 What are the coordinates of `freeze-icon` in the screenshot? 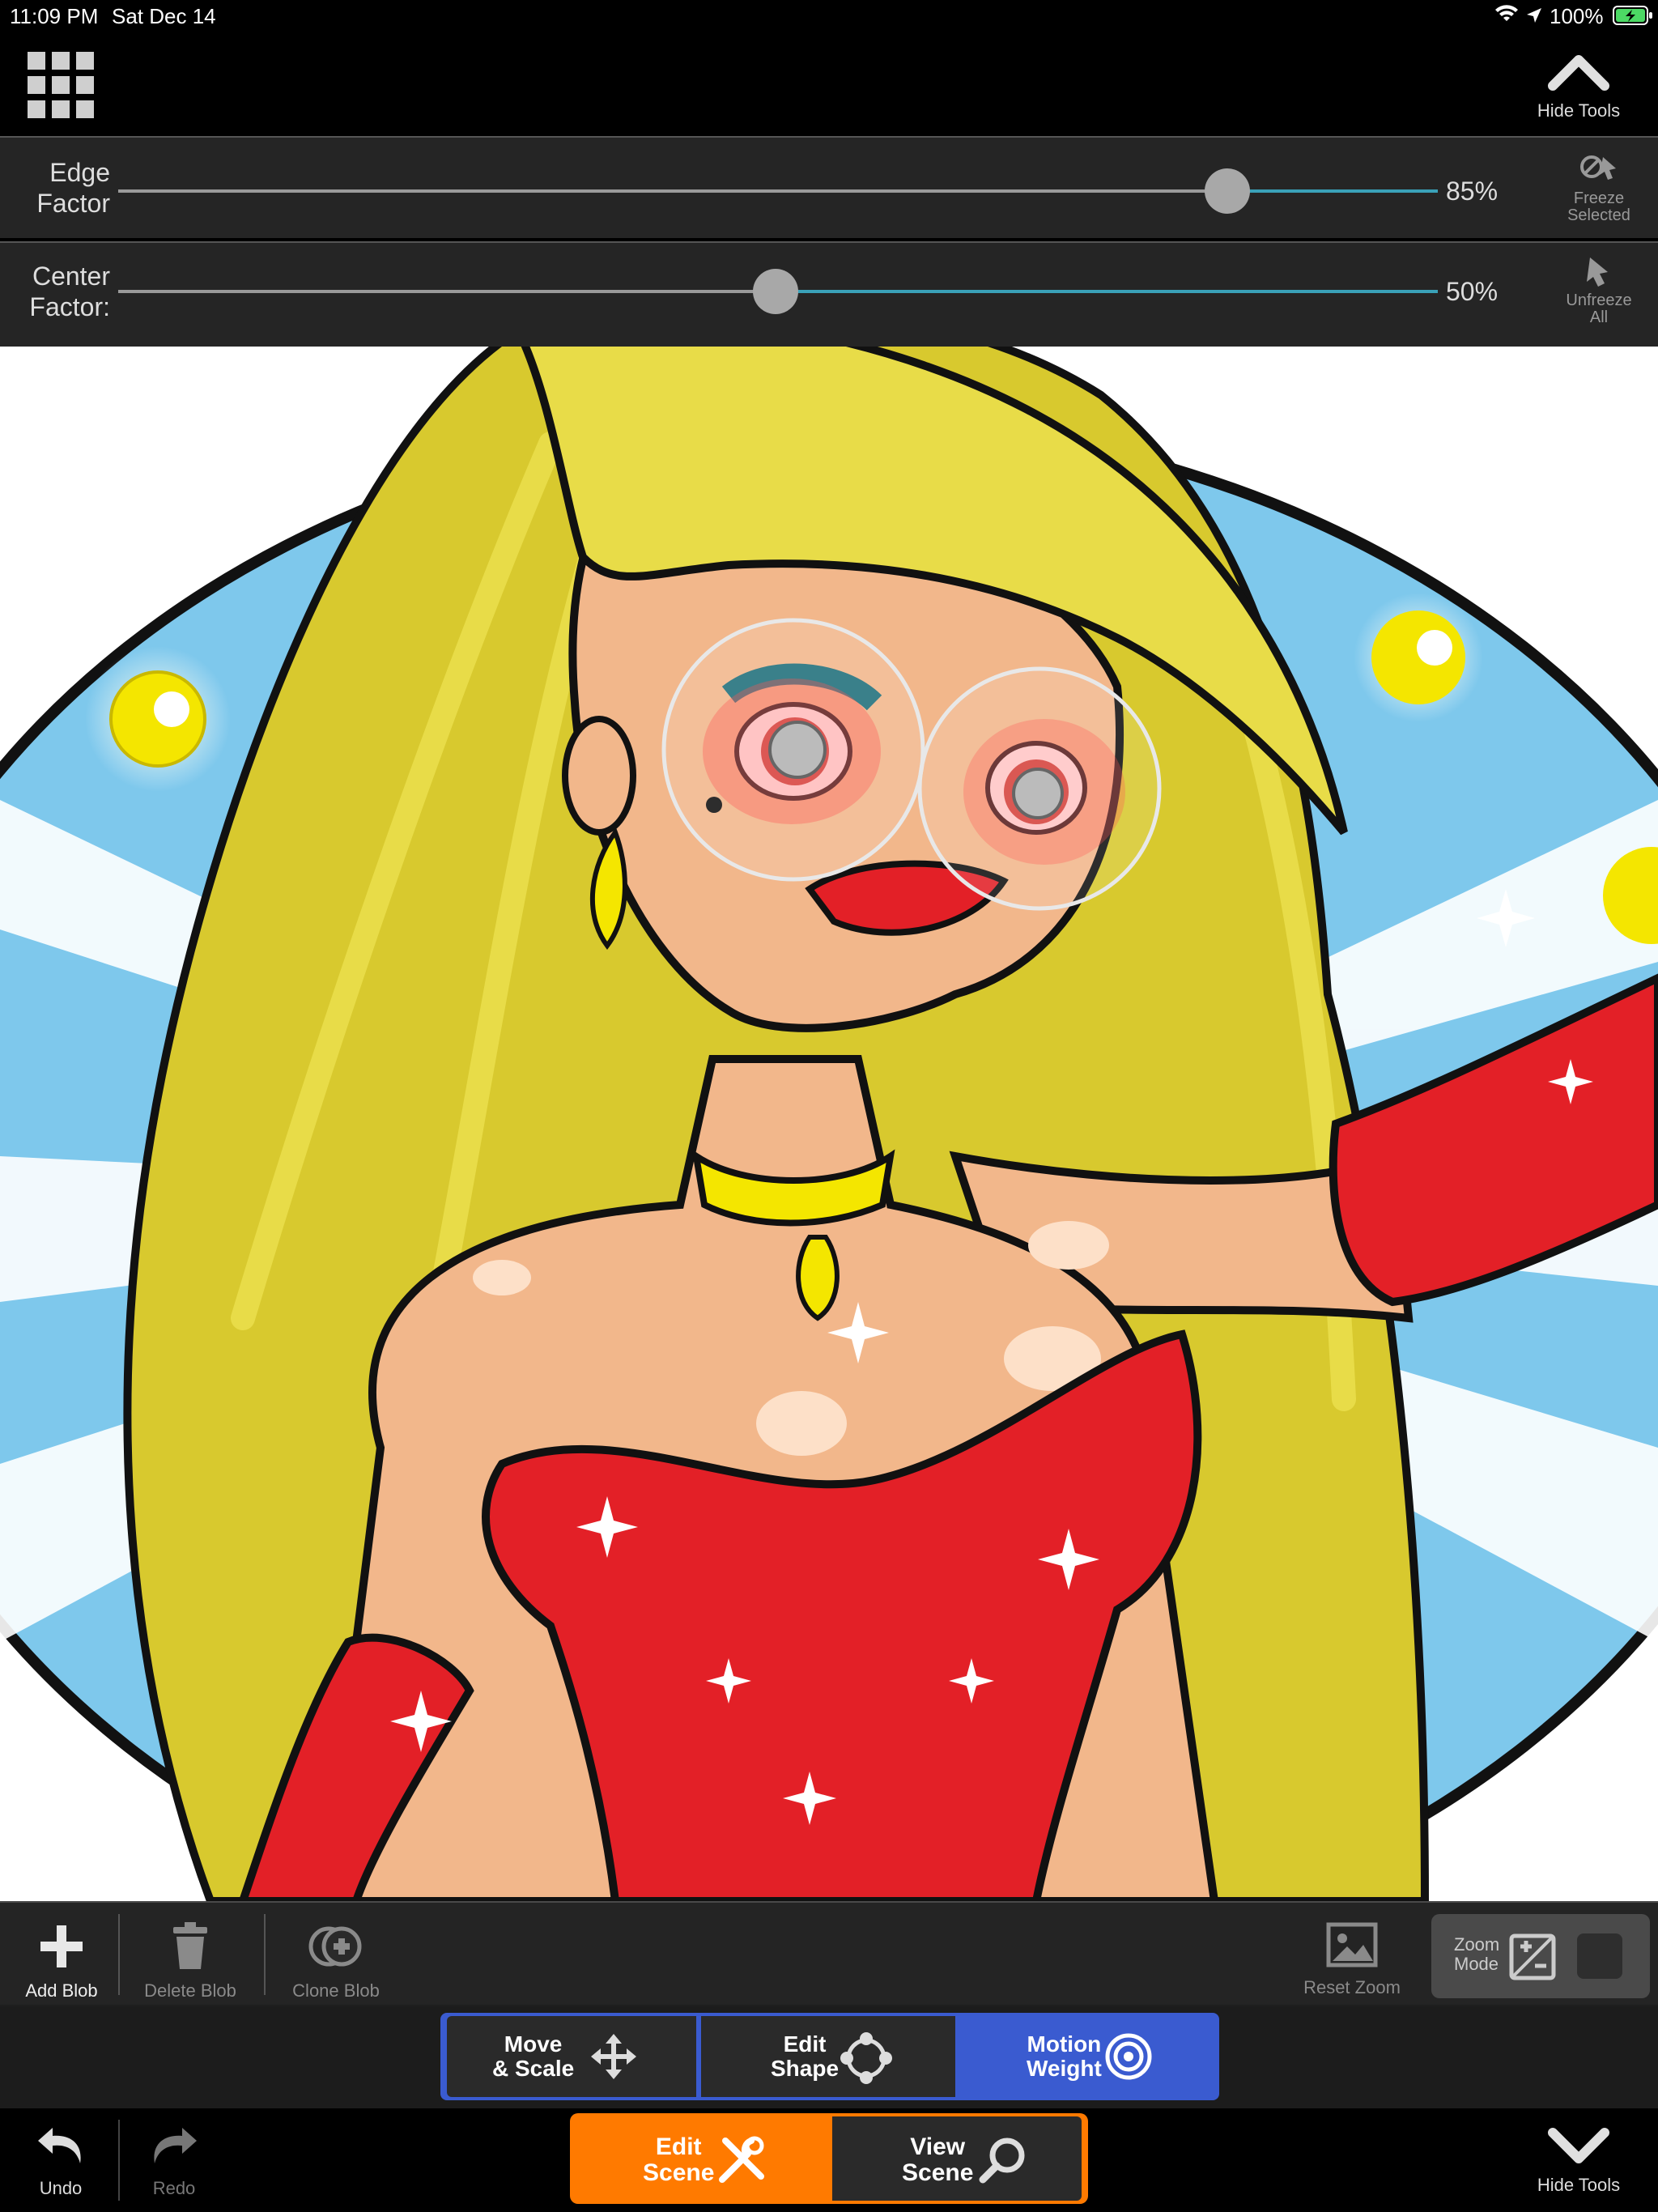 It's located at (1598, 167).